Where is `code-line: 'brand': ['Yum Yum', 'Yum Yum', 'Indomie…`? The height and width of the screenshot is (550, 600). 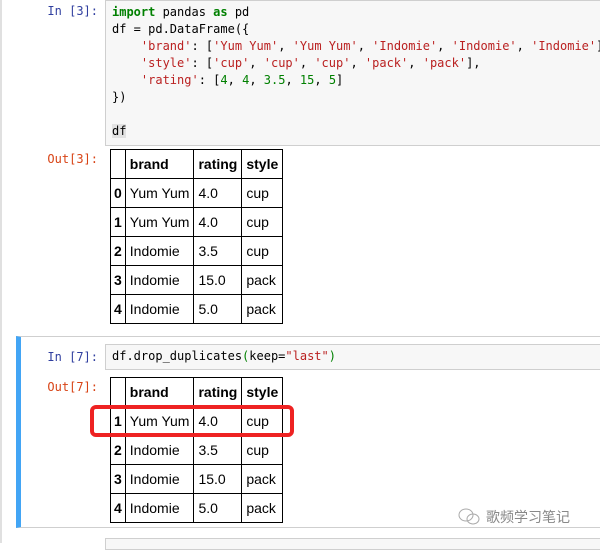
code-line: 'brand': ['Yum Yum', 'Yum Yum', 'Indomie… is located at coordinates (356, 46).